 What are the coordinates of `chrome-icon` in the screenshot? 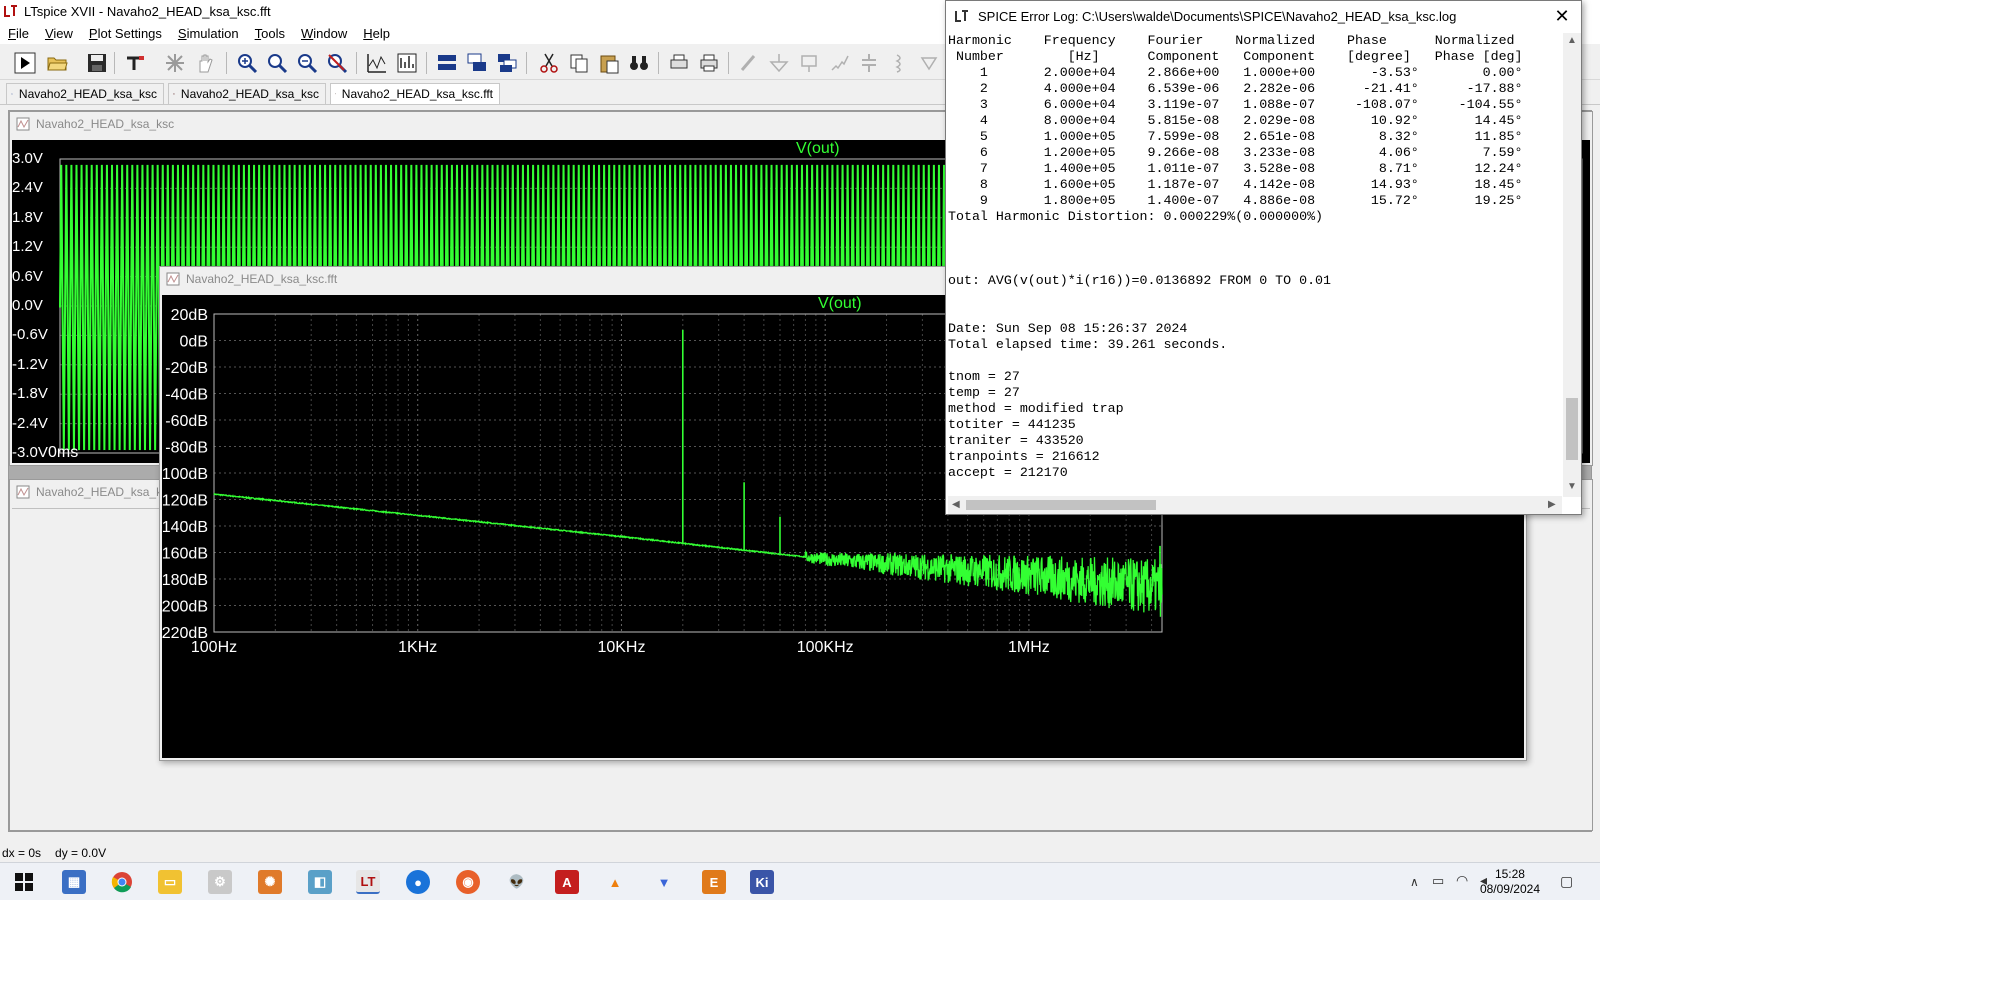 It's located at (122, 882).